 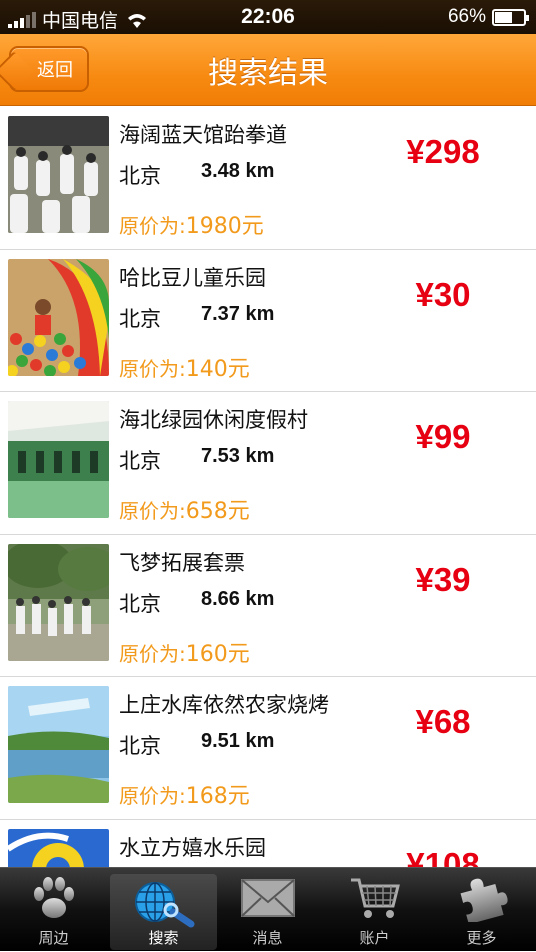 What do you see at coordinates (267, 898) in the screenshot?
I see `envelope-icon` at bounding box center [267, 898].